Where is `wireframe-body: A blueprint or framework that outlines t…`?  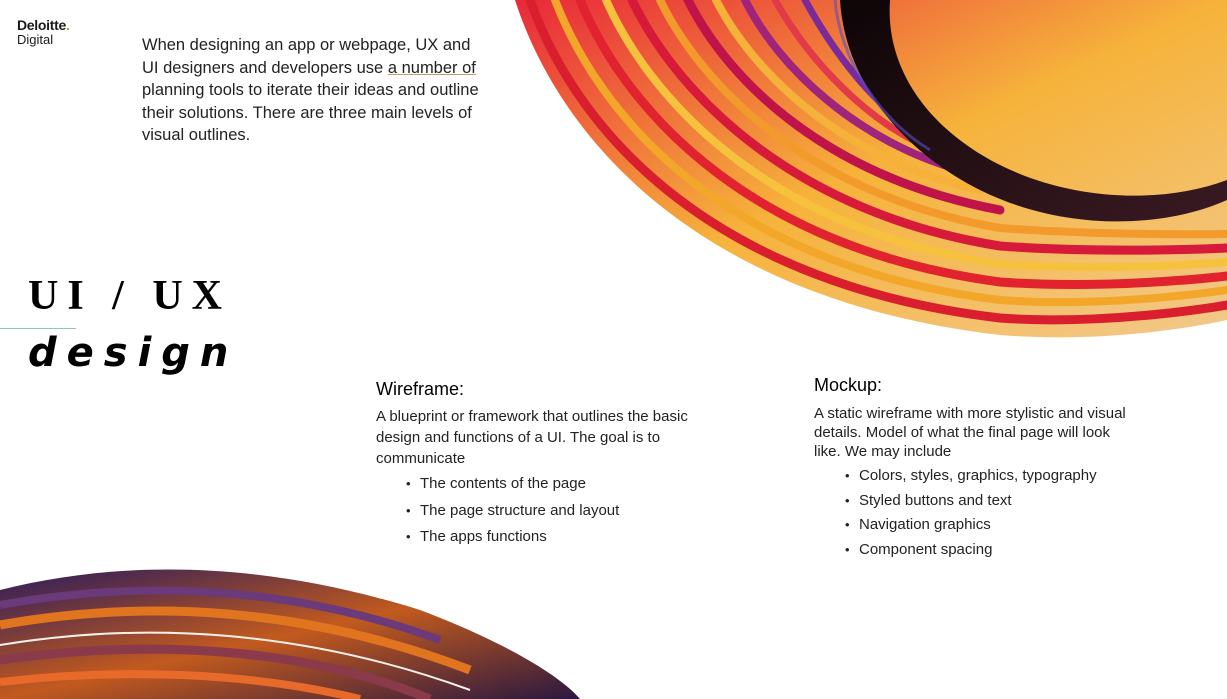 wireframe-body: A blueprint or framework that outlines t… is located at coordinates (532, 437).